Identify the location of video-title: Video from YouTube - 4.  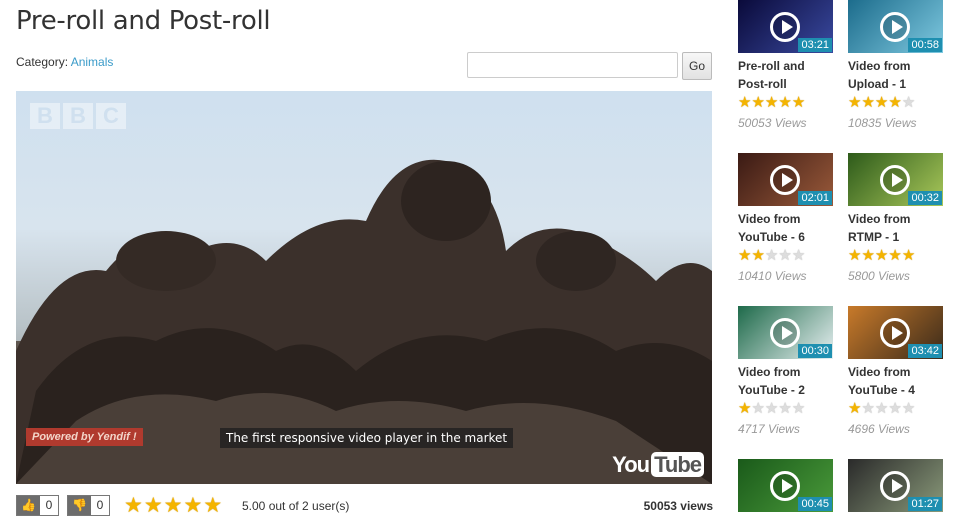
(896, 381).